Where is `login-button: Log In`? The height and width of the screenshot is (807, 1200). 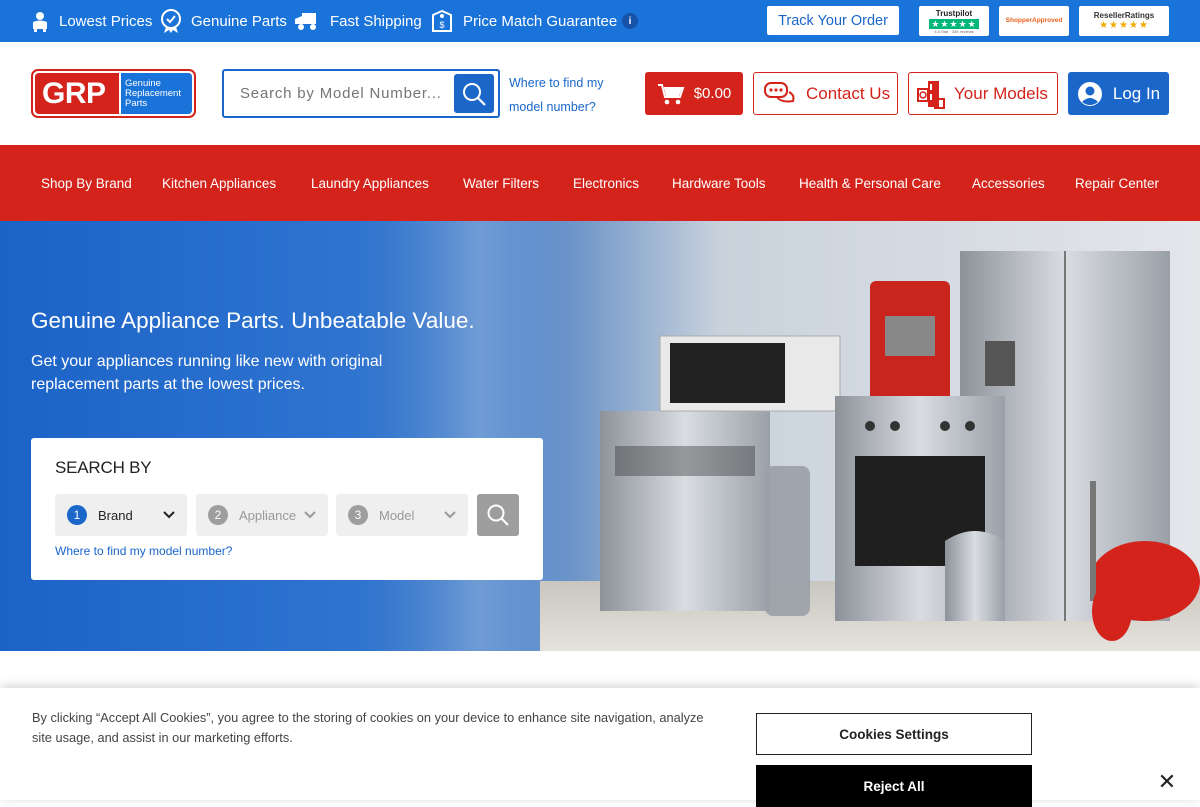 login-button: Log In is located at coordinates (1118, 93).